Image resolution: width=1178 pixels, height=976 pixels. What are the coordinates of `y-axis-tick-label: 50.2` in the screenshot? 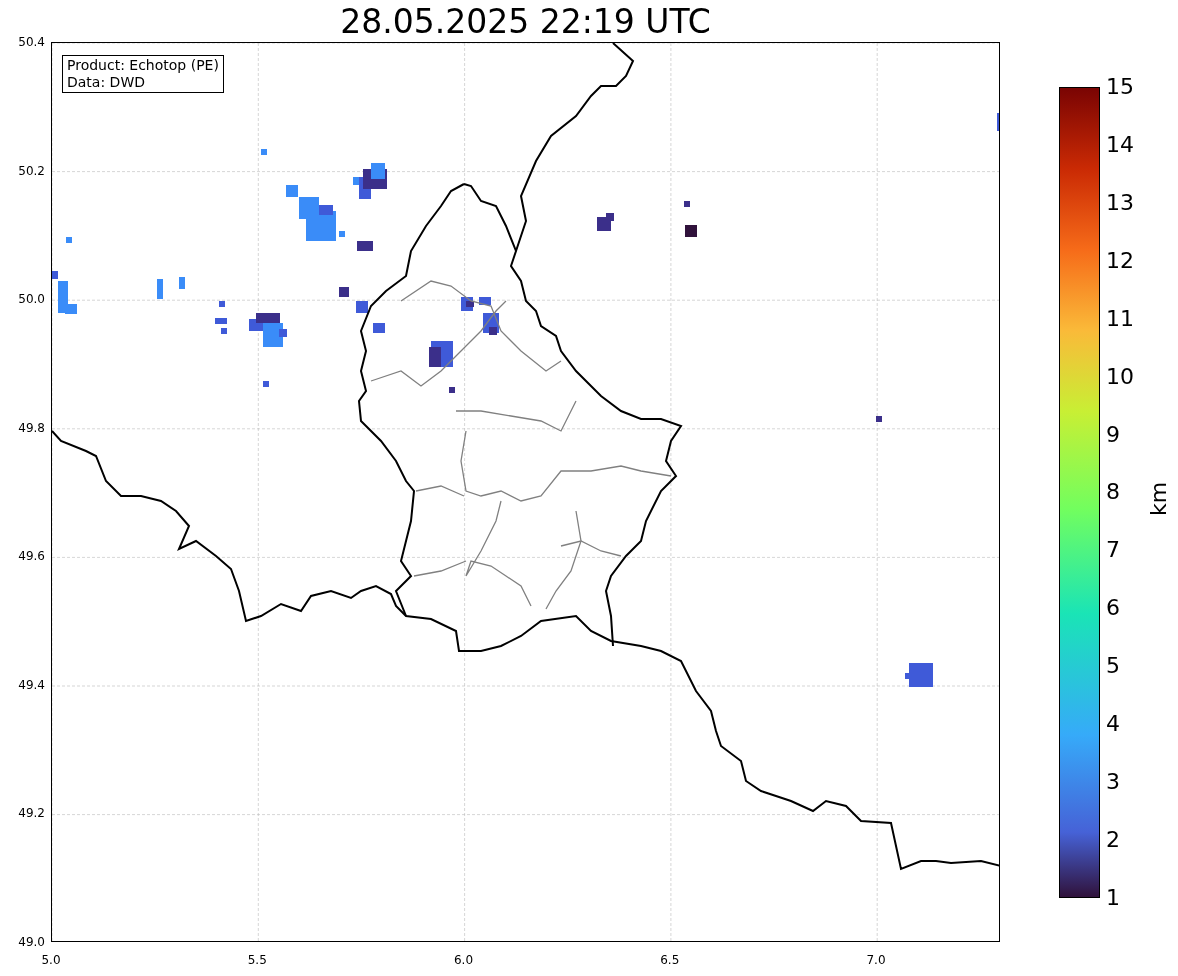 It's located at (31, 170).